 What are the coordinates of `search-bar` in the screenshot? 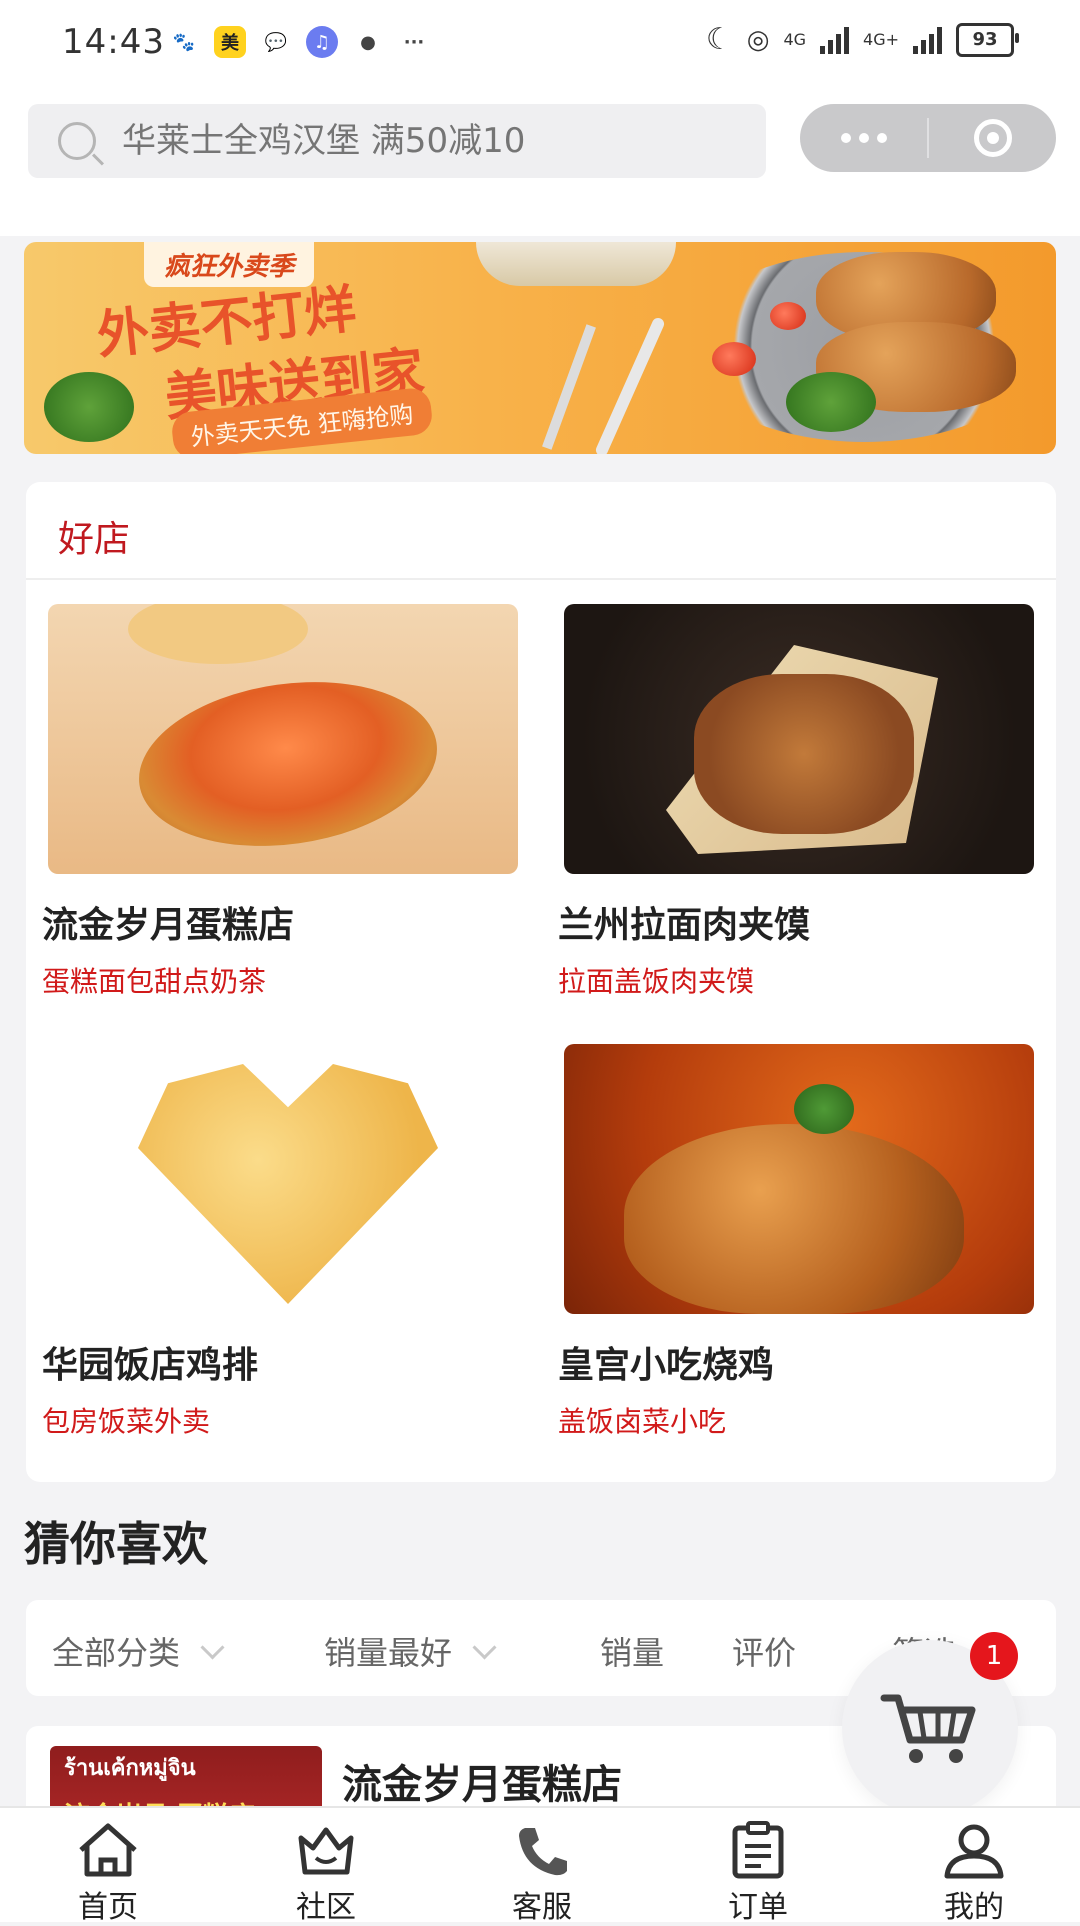 It's located at (397, 141).